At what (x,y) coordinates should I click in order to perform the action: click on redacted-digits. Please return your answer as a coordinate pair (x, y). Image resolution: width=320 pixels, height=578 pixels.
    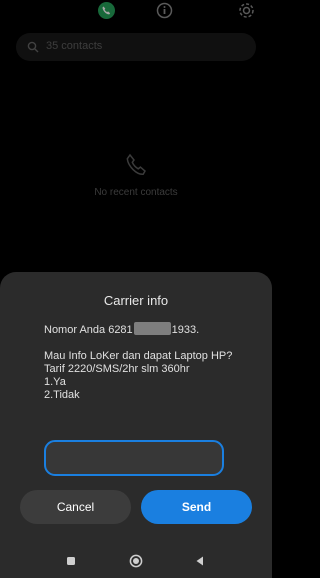
    Looking at the image, I should click on (152, 328).